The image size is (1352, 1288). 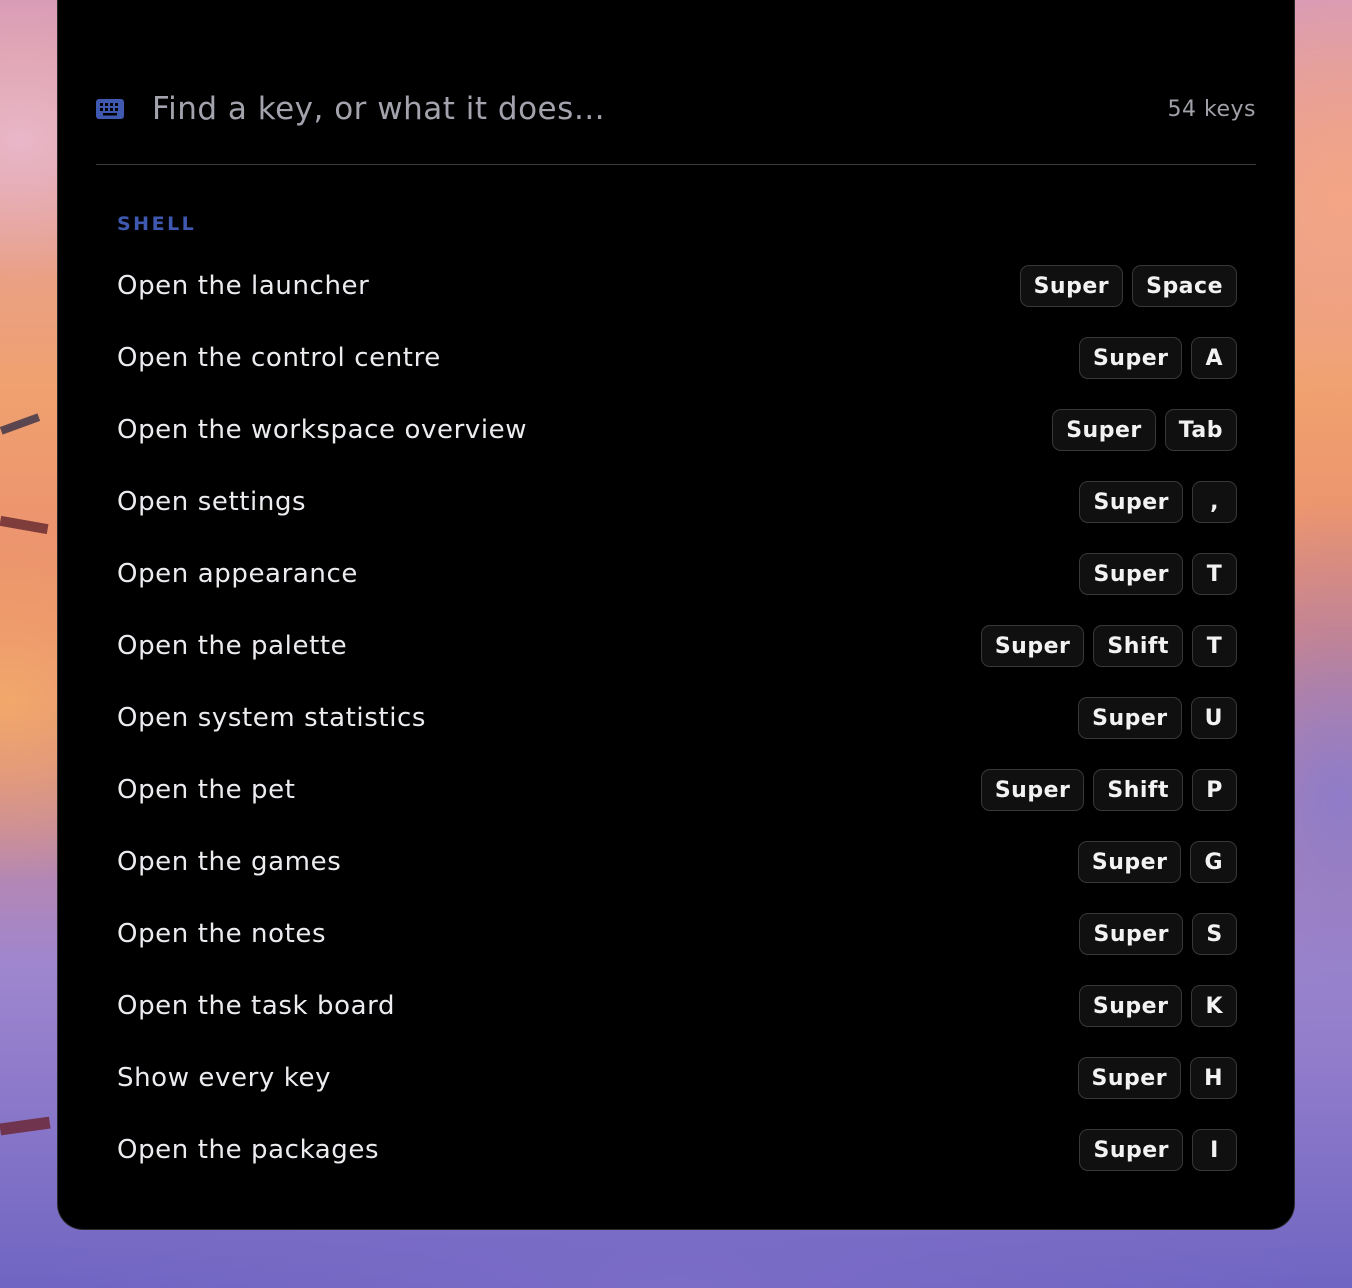 I want to click on key-cap: K, so click(x=1214, y=1006).